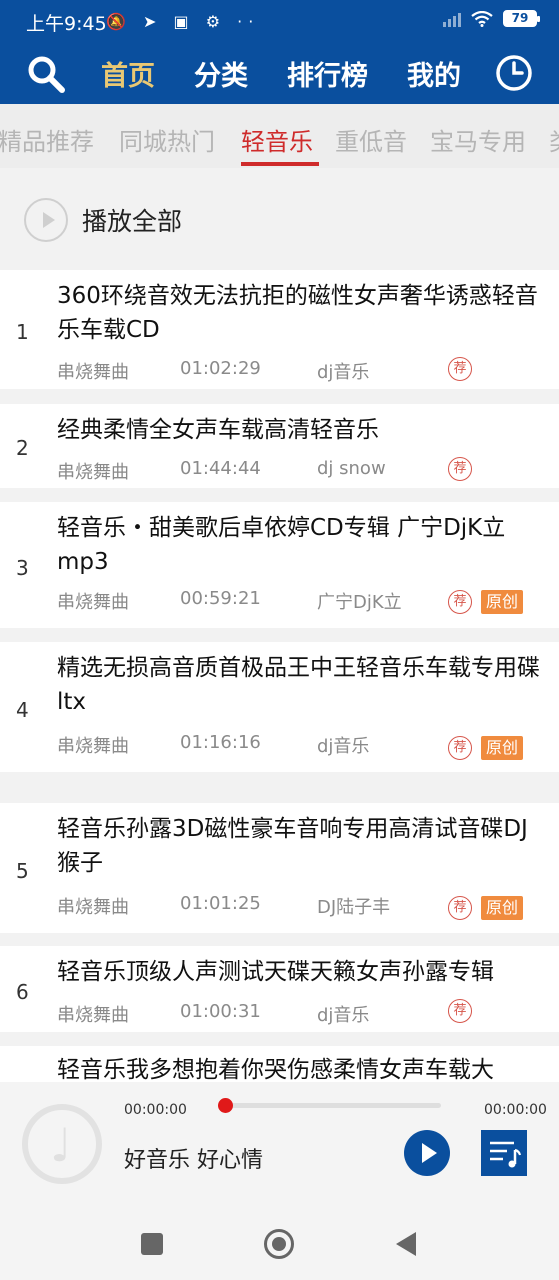 This screenshot has height=1280, width=559. Describe the element at coordinates (132, 220) in the screenshot. I see `play-all-label: 播放全部` at that location.